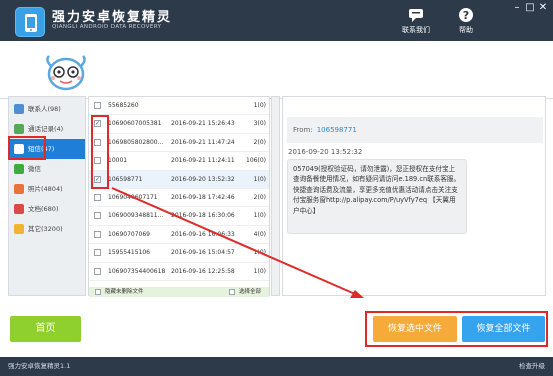 The height and width of the screenshot is (376, 553). Describe the element at coordinates (112, 17) in the screenshot. I see `app-title: 强力安卓恢复精灵` at that location.